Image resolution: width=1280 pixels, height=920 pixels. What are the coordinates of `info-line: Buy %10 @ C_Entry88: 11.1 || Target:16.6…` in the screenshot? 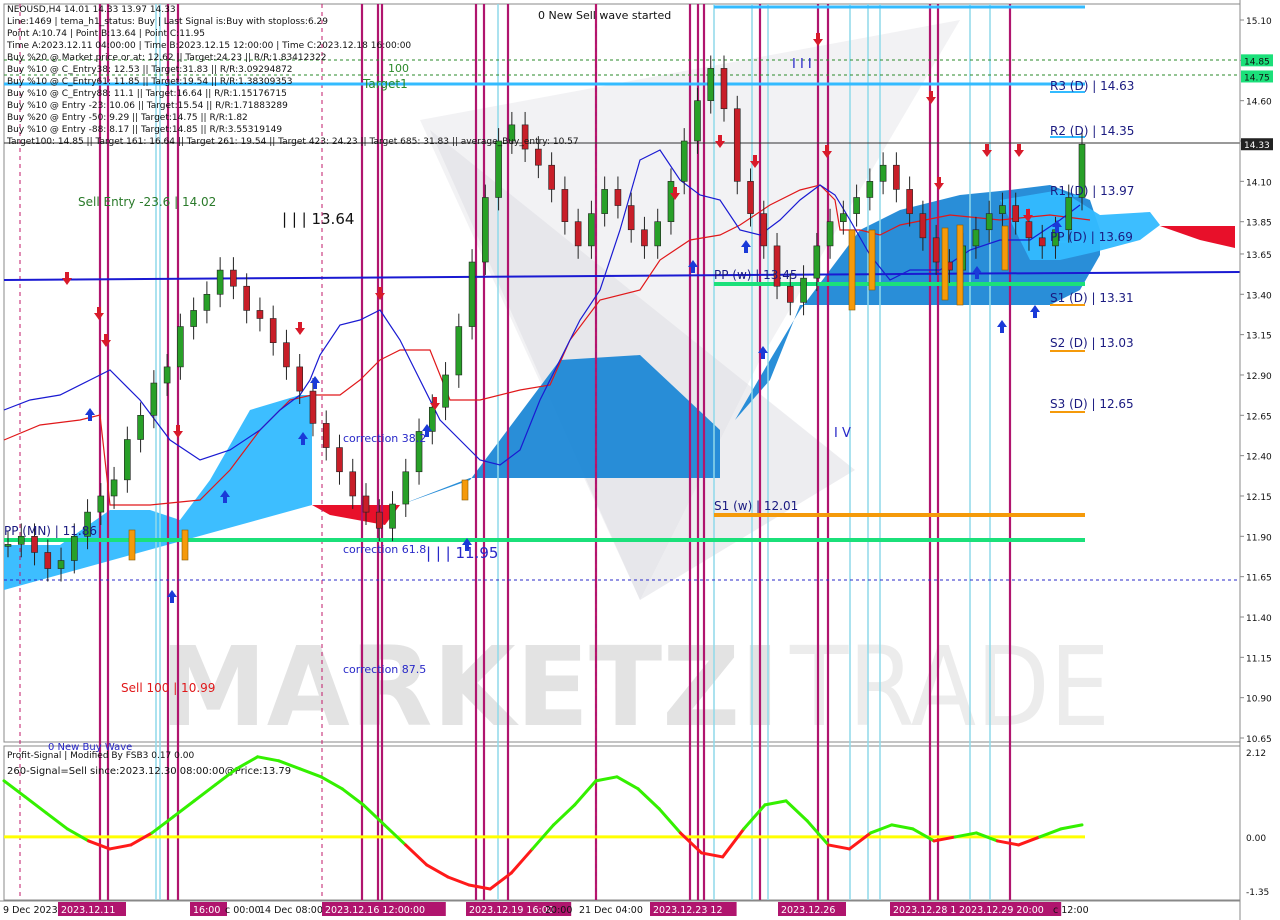 It's located at (147, 94).